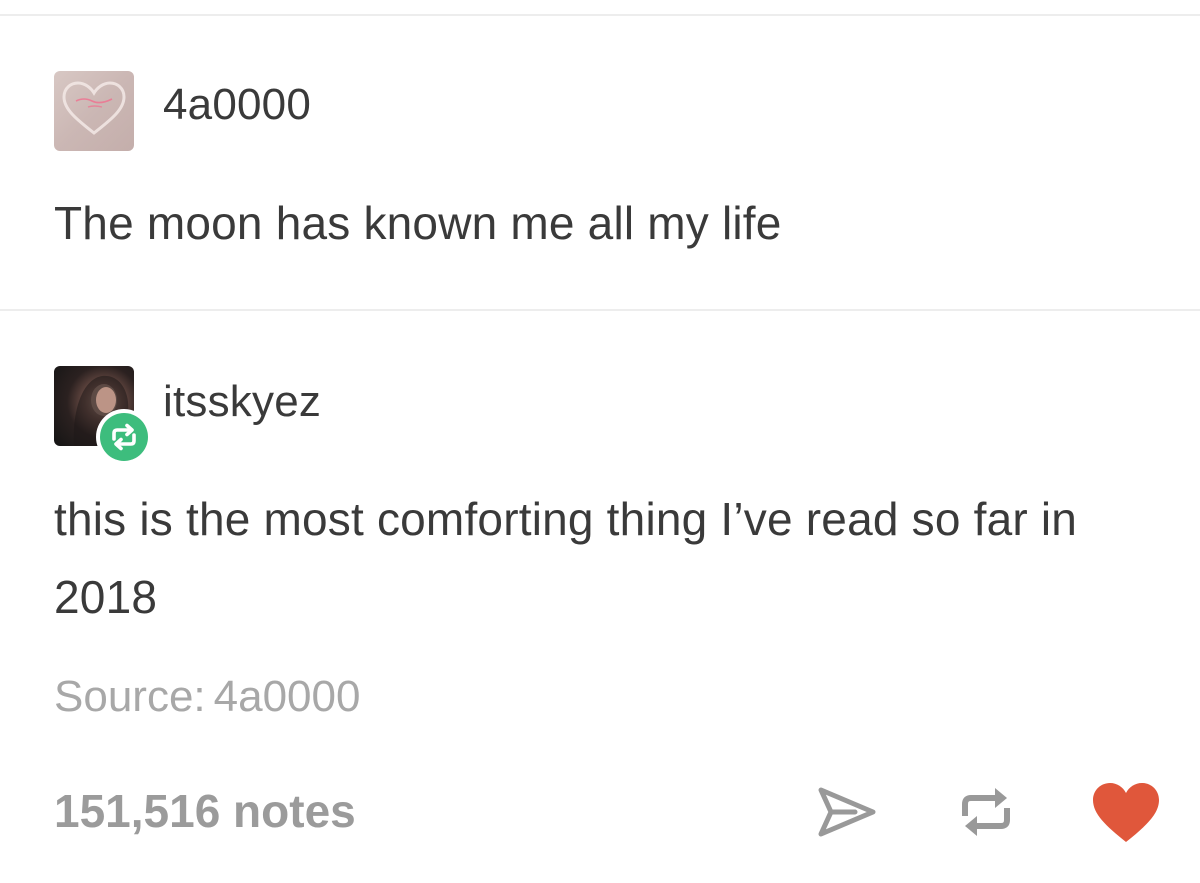  I want to click on share-button, so click(847, 812).